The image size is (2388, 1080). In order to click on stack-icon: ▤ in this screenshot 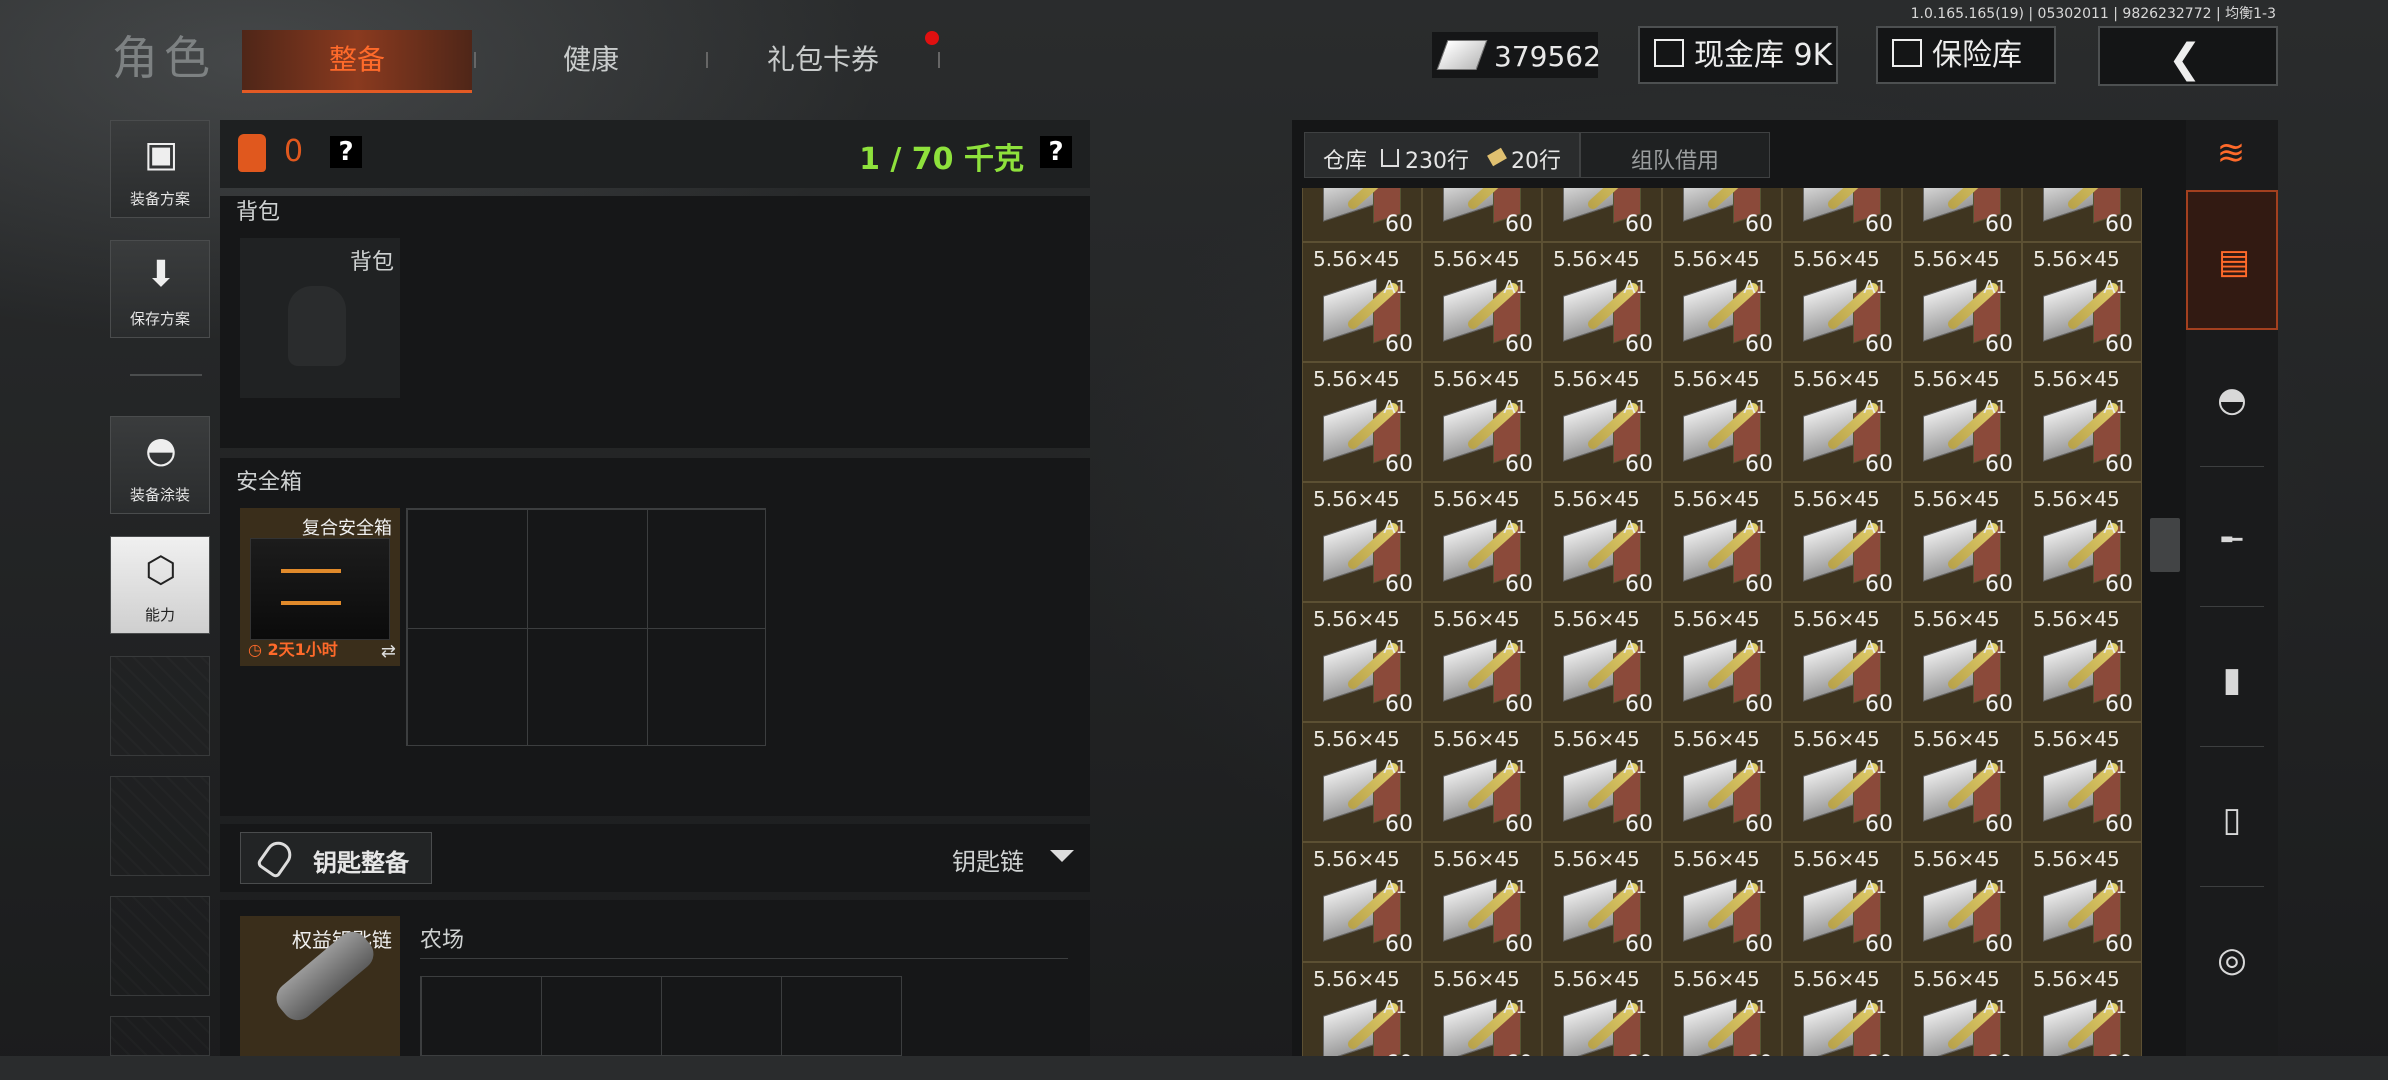, I will do `click(2234, 262)`.